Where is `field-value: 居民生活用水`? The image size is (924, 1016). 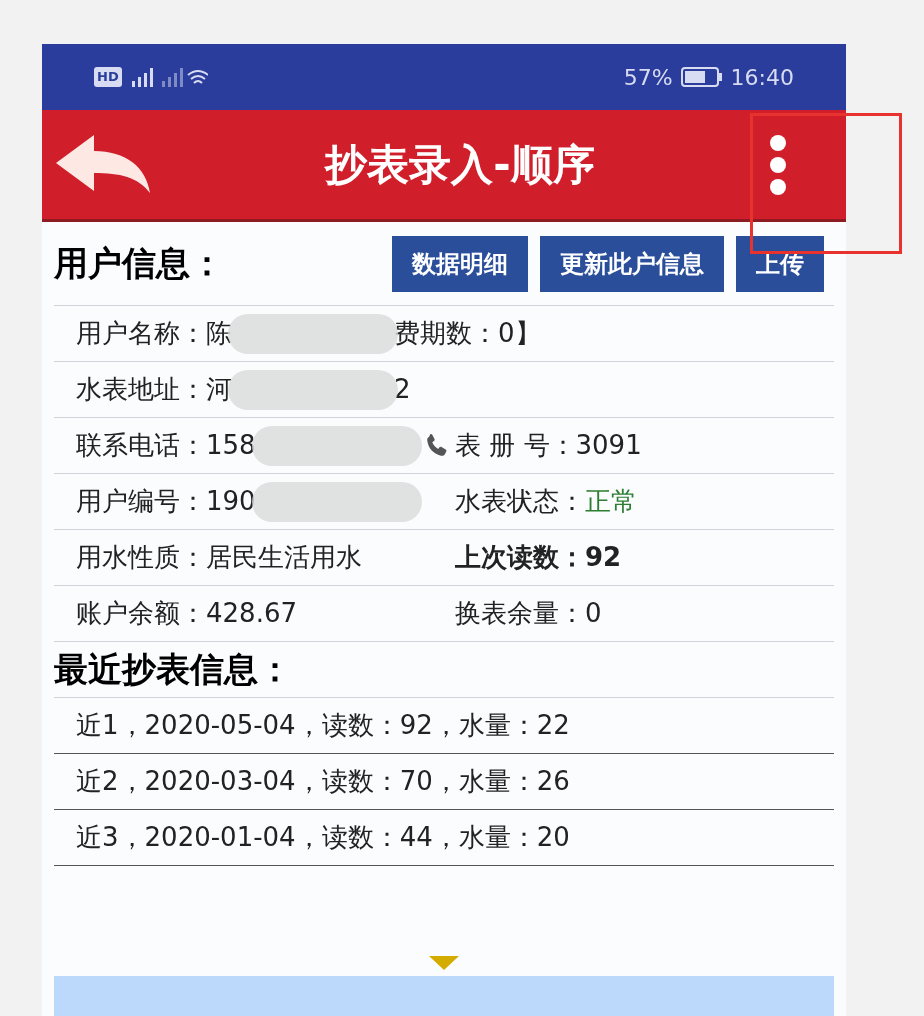
field-value: 居民生活用水 is located at coordinates (284, 557).